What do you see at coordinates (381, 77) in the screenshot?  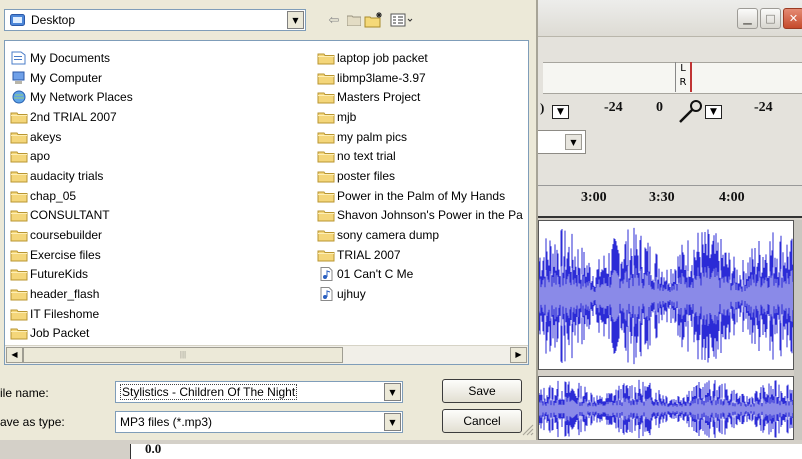 I see `file-list-item-label: libmp3lame-3.97` at bounding box center [381, 77].